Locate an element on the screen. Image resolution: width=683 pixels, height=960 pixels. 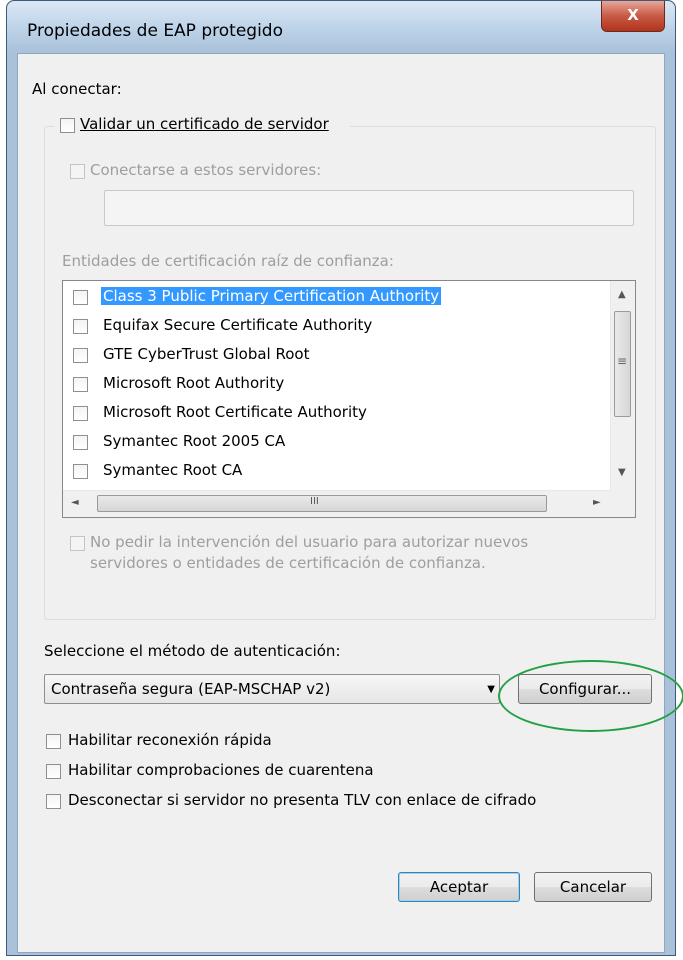
no-prompt-checkbox is located at coordinates (77, 543).